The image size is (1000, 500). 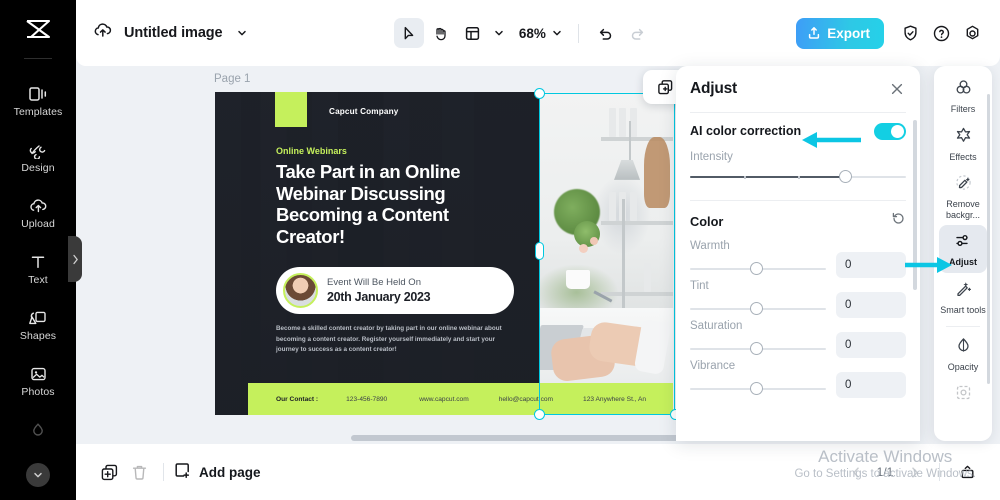 I want to click on selection-handle-middle-left, so click(x=539, y=251).